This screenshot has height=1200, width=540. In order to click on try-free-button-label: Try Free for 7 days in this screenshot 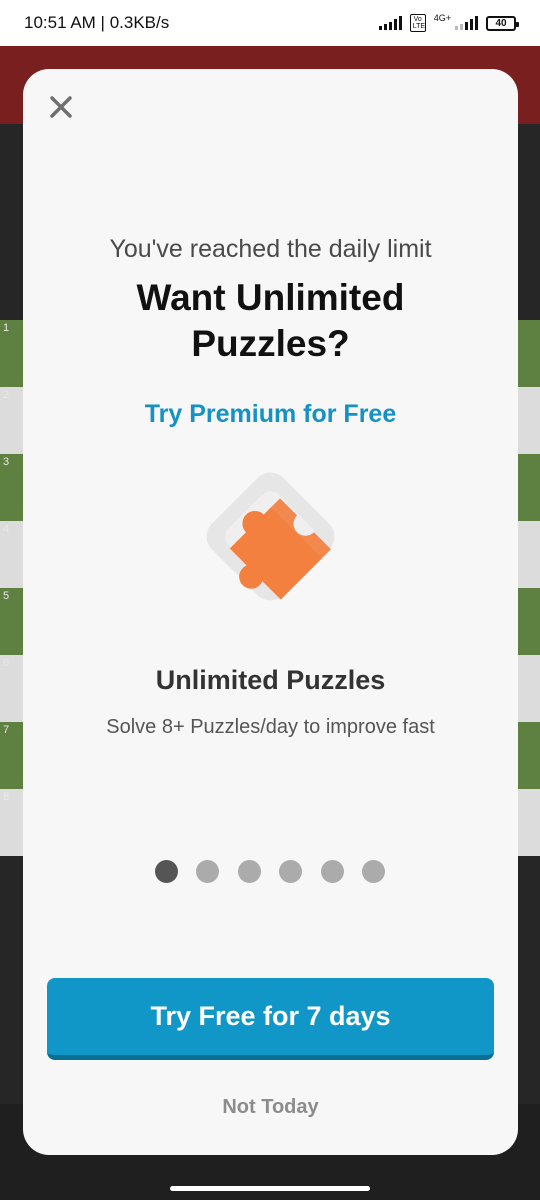, I will do `click(270, 1016)`.